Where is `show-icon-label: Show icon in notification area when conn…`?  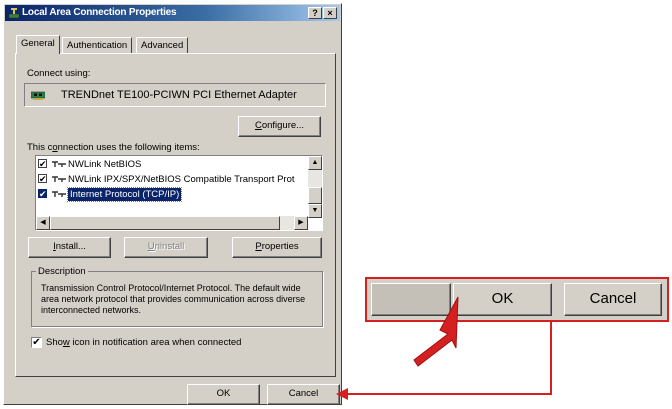
show-icon-label: Show icon in notification area when conn… is located at coordinates (143, 342).